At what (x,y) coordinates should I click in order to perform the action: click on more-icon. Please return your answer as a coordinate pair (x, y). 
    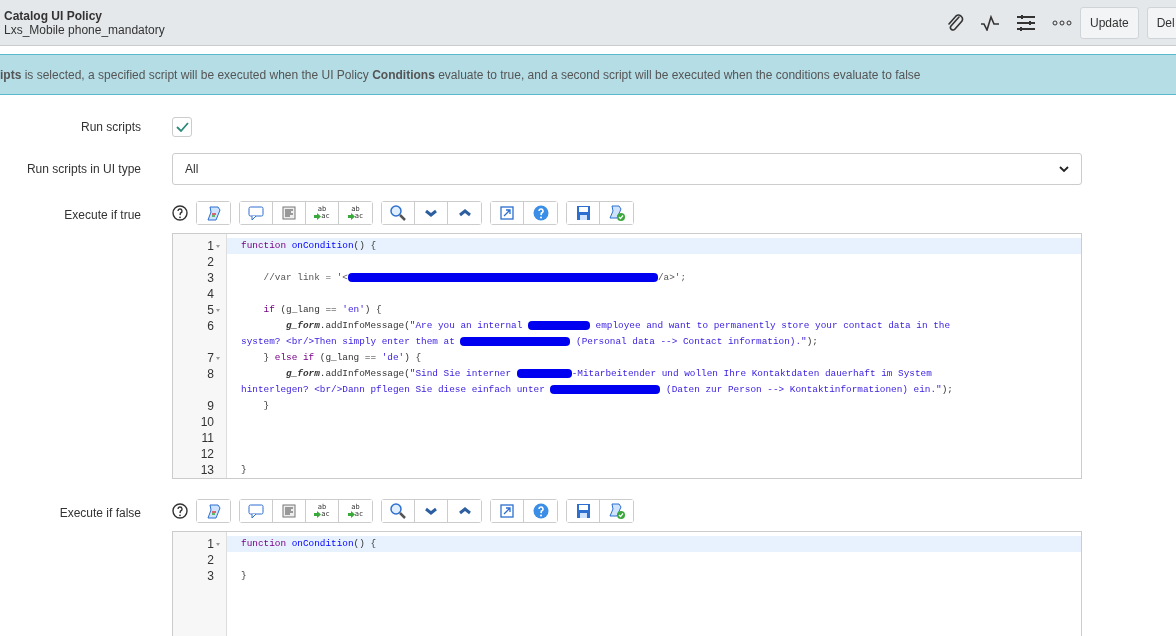
    Looking at the image, I should click on (1062, 22).